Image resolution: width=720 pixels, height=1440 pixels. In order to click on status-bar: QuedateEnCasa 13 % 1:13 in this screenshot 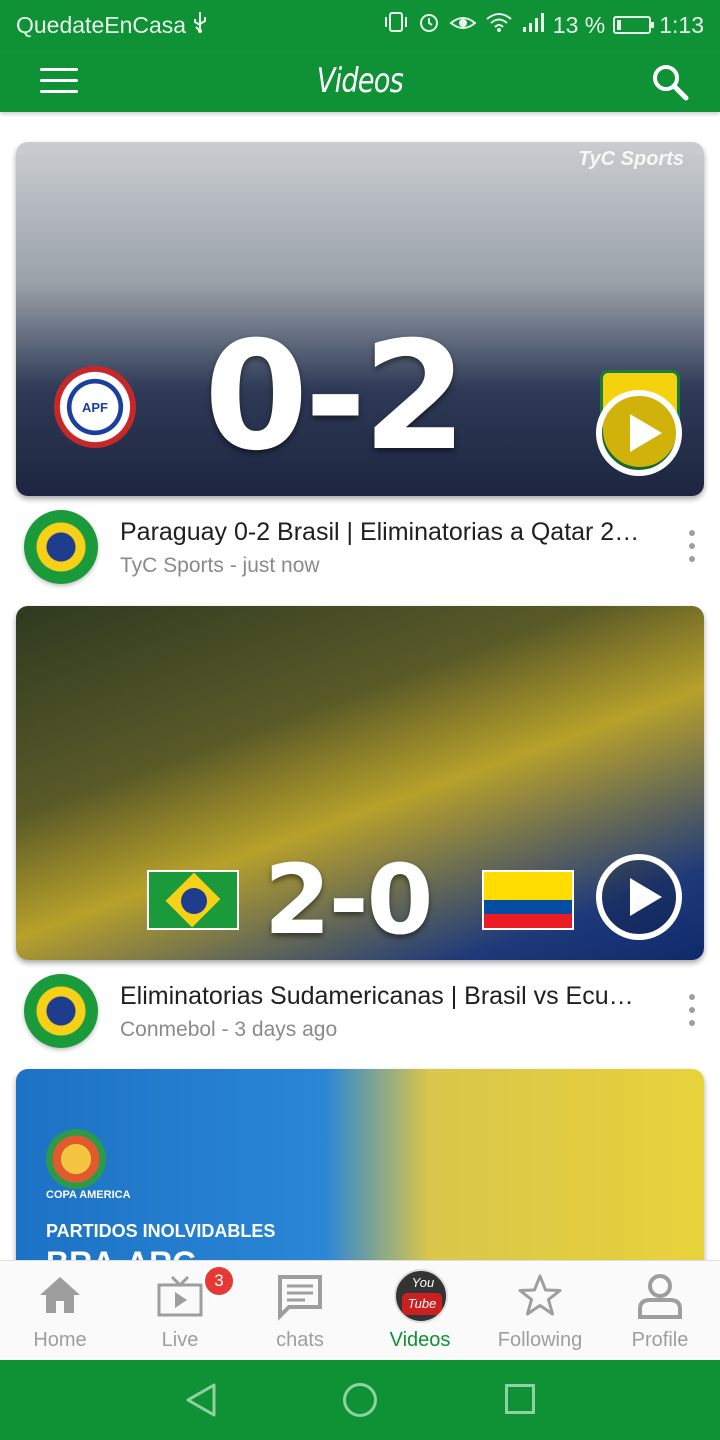, I will do `click(360, 25)`.